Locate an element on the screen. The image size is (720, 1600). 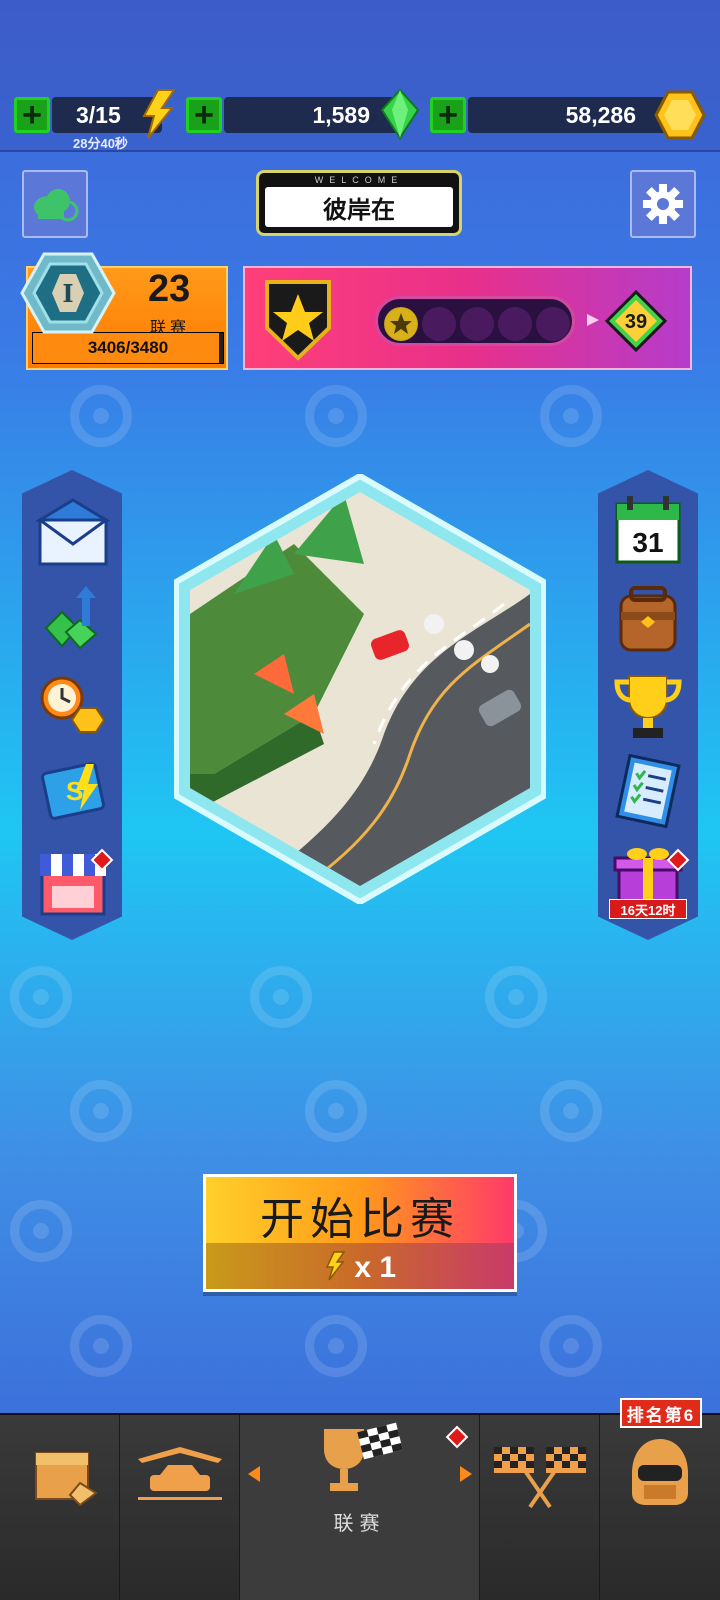
league-badge-level: I is located at coordinates (67, 293).